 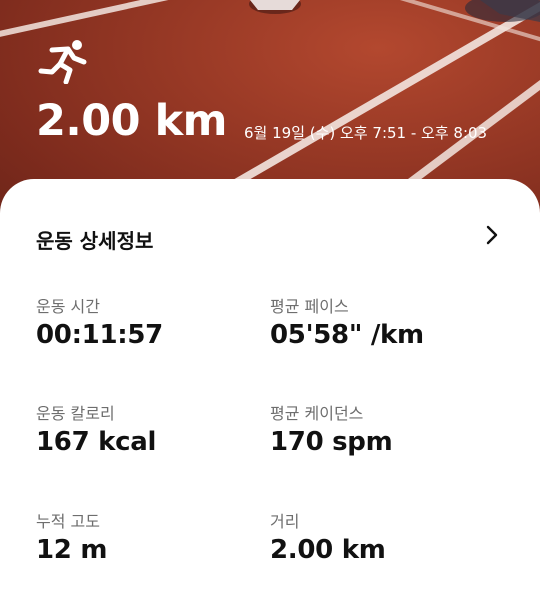 I want to click on stat-value-avg-cadence: 170 spm, so click(x=331, y=442).